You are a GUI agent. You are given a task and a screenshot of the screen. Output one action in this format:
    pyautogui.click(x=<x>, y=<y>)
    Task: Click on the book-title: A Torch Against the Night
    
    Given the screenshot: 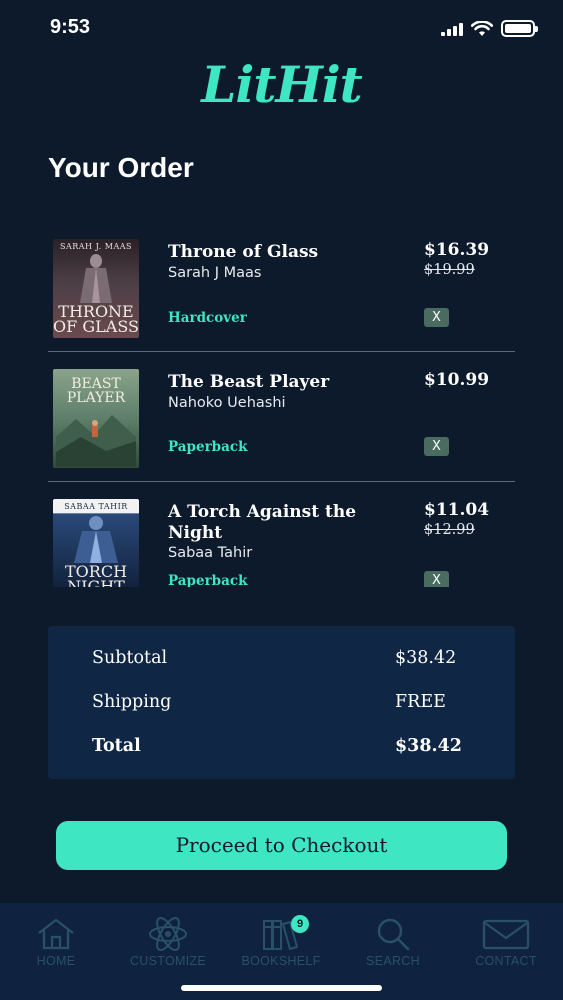 What is the action you would take?
    pyautogui.click(x=268, y=523)
    